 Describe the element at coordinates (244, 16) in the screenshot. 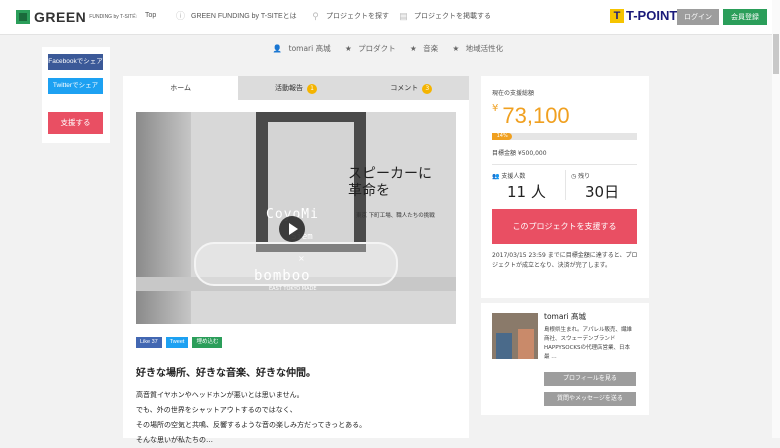

I see `nav-about-label: GREEN FUNDING by T-SITEとは` at that location.